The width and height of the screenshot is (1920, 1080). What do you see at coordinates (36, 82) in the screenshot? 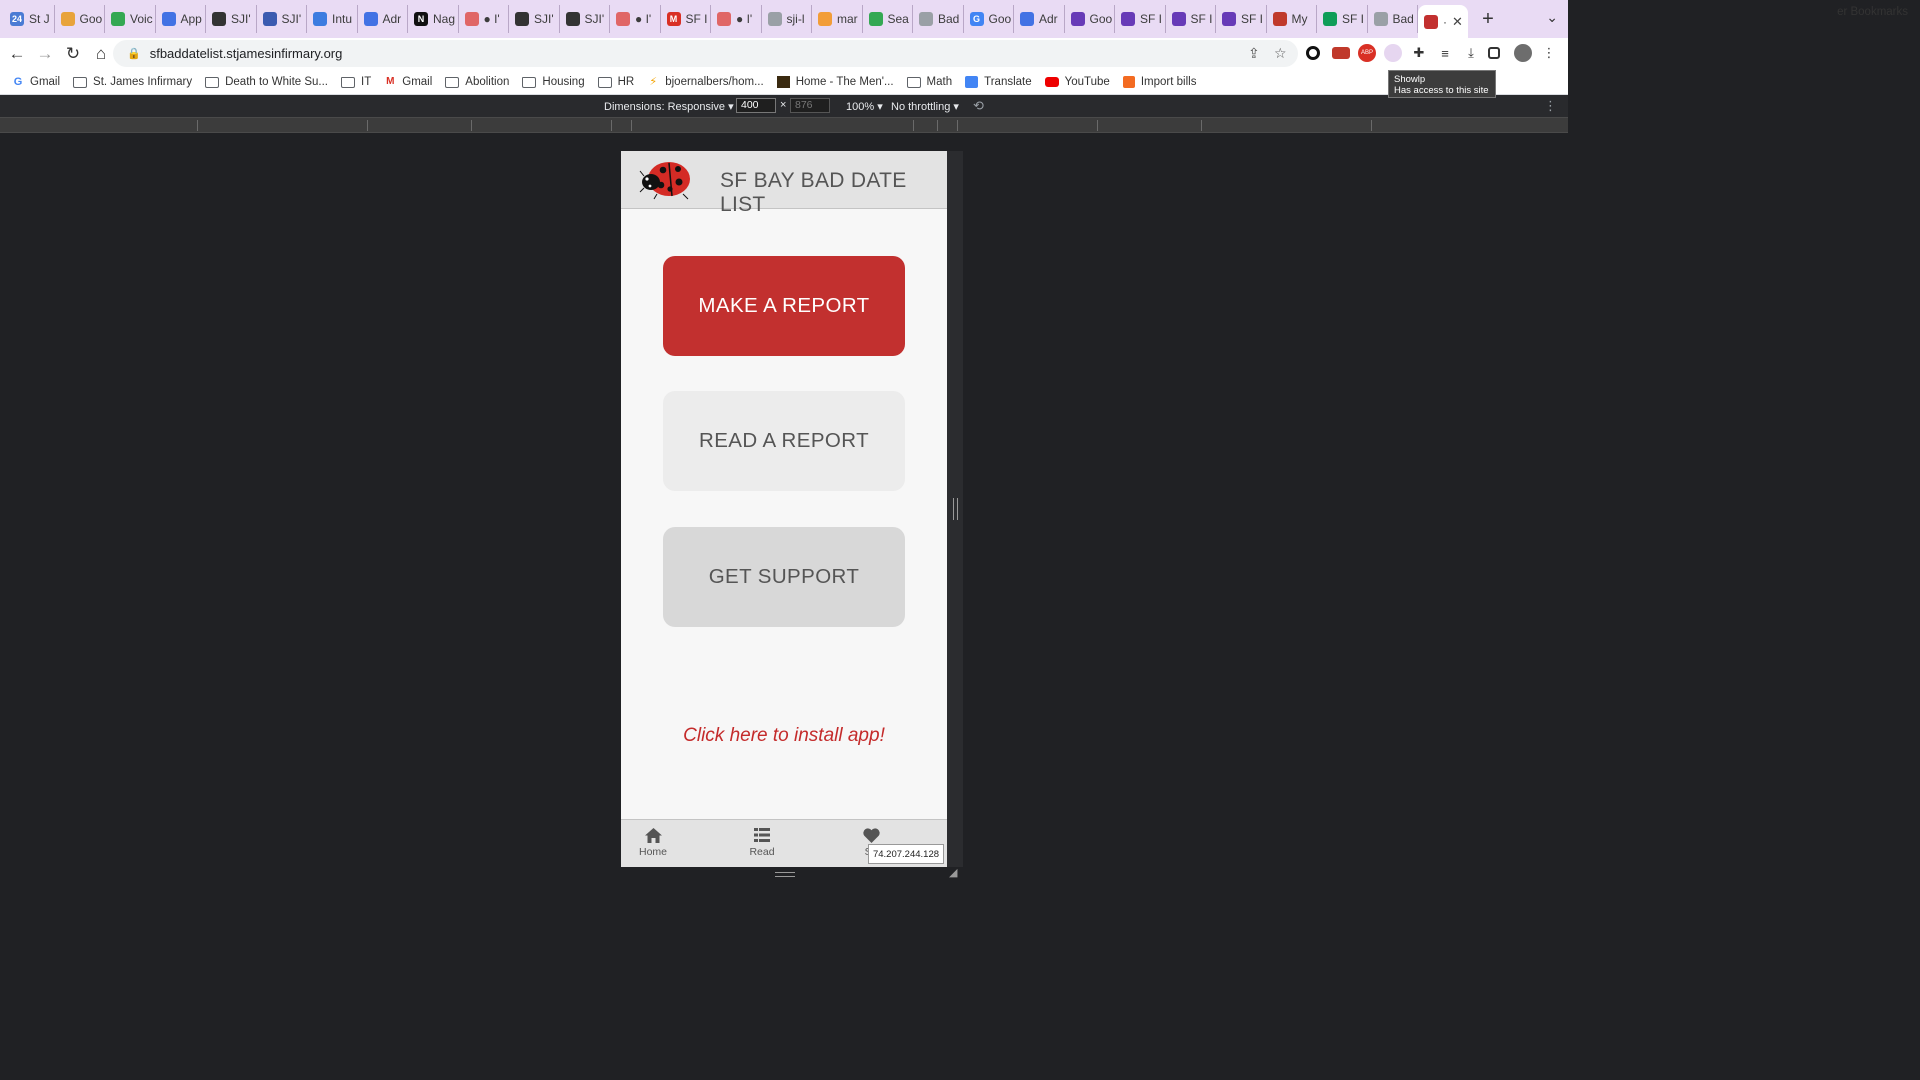
I see `bookmark-item: G Gmail` at bounding box center [36, 82].